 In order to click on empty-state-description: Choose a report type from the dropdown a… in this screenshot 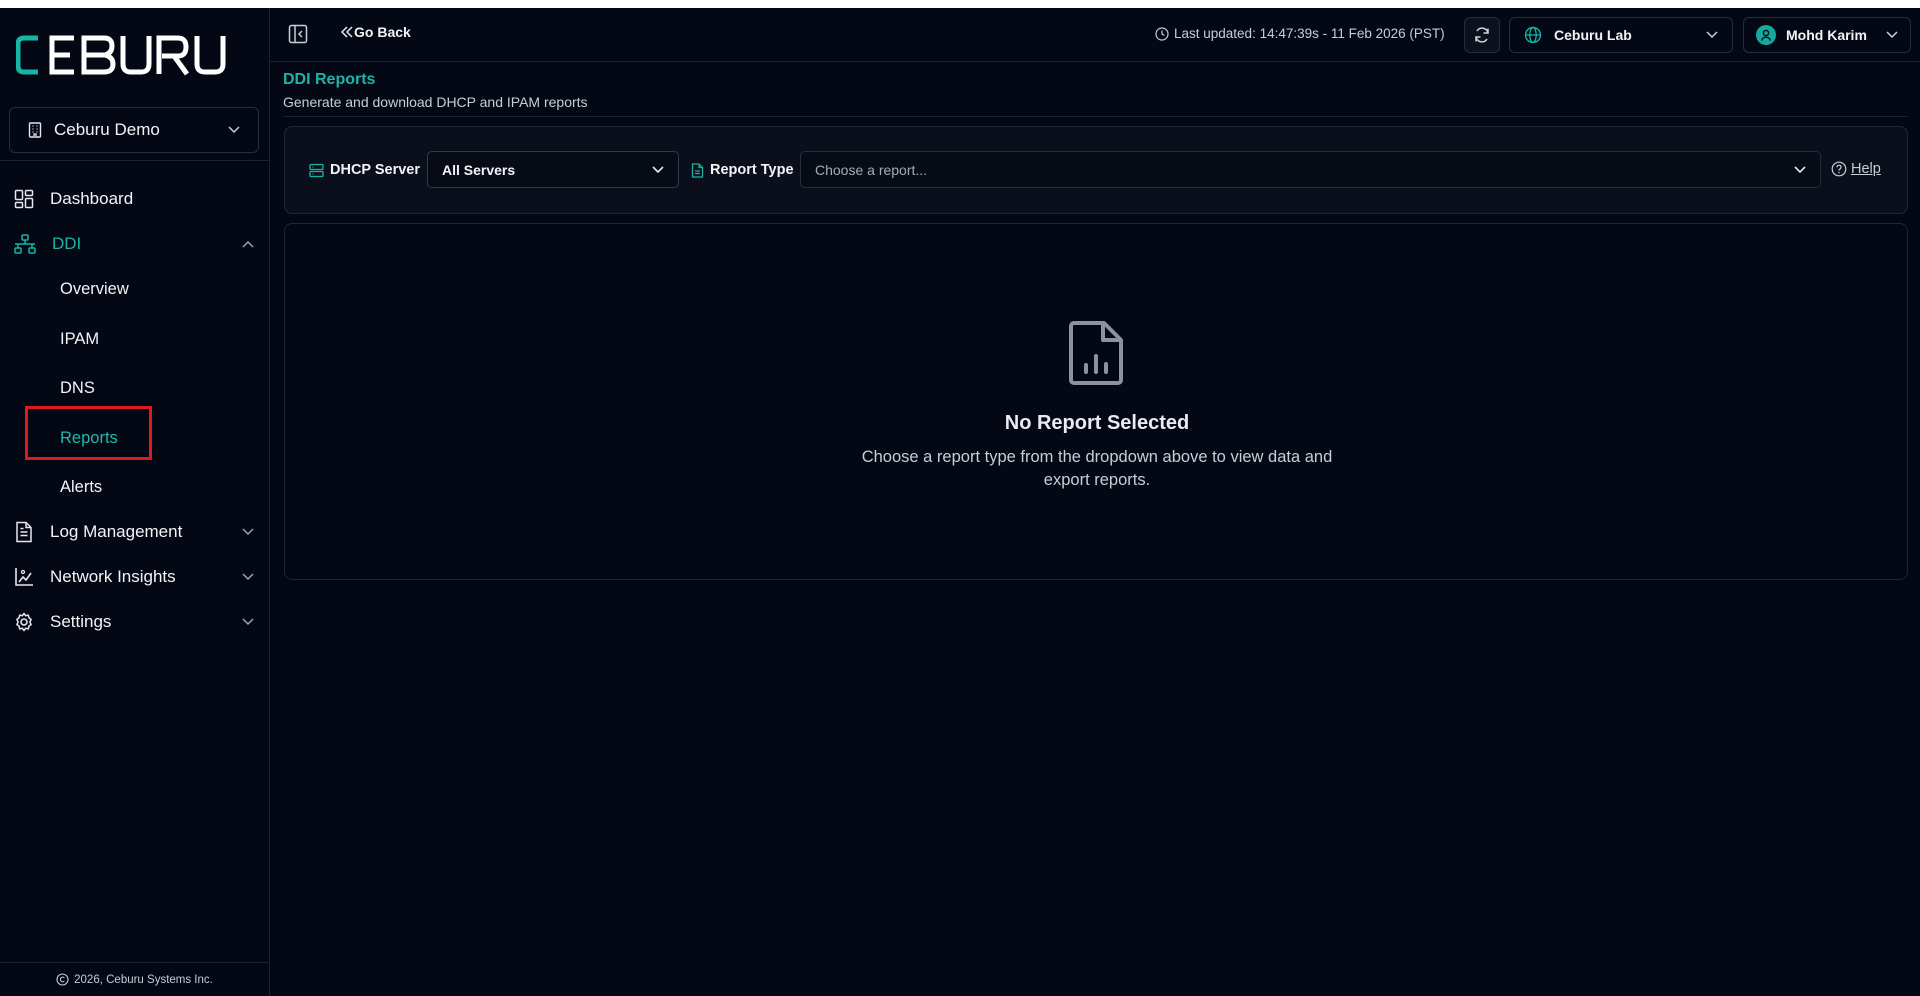, I will do `click(1097, 468)`.